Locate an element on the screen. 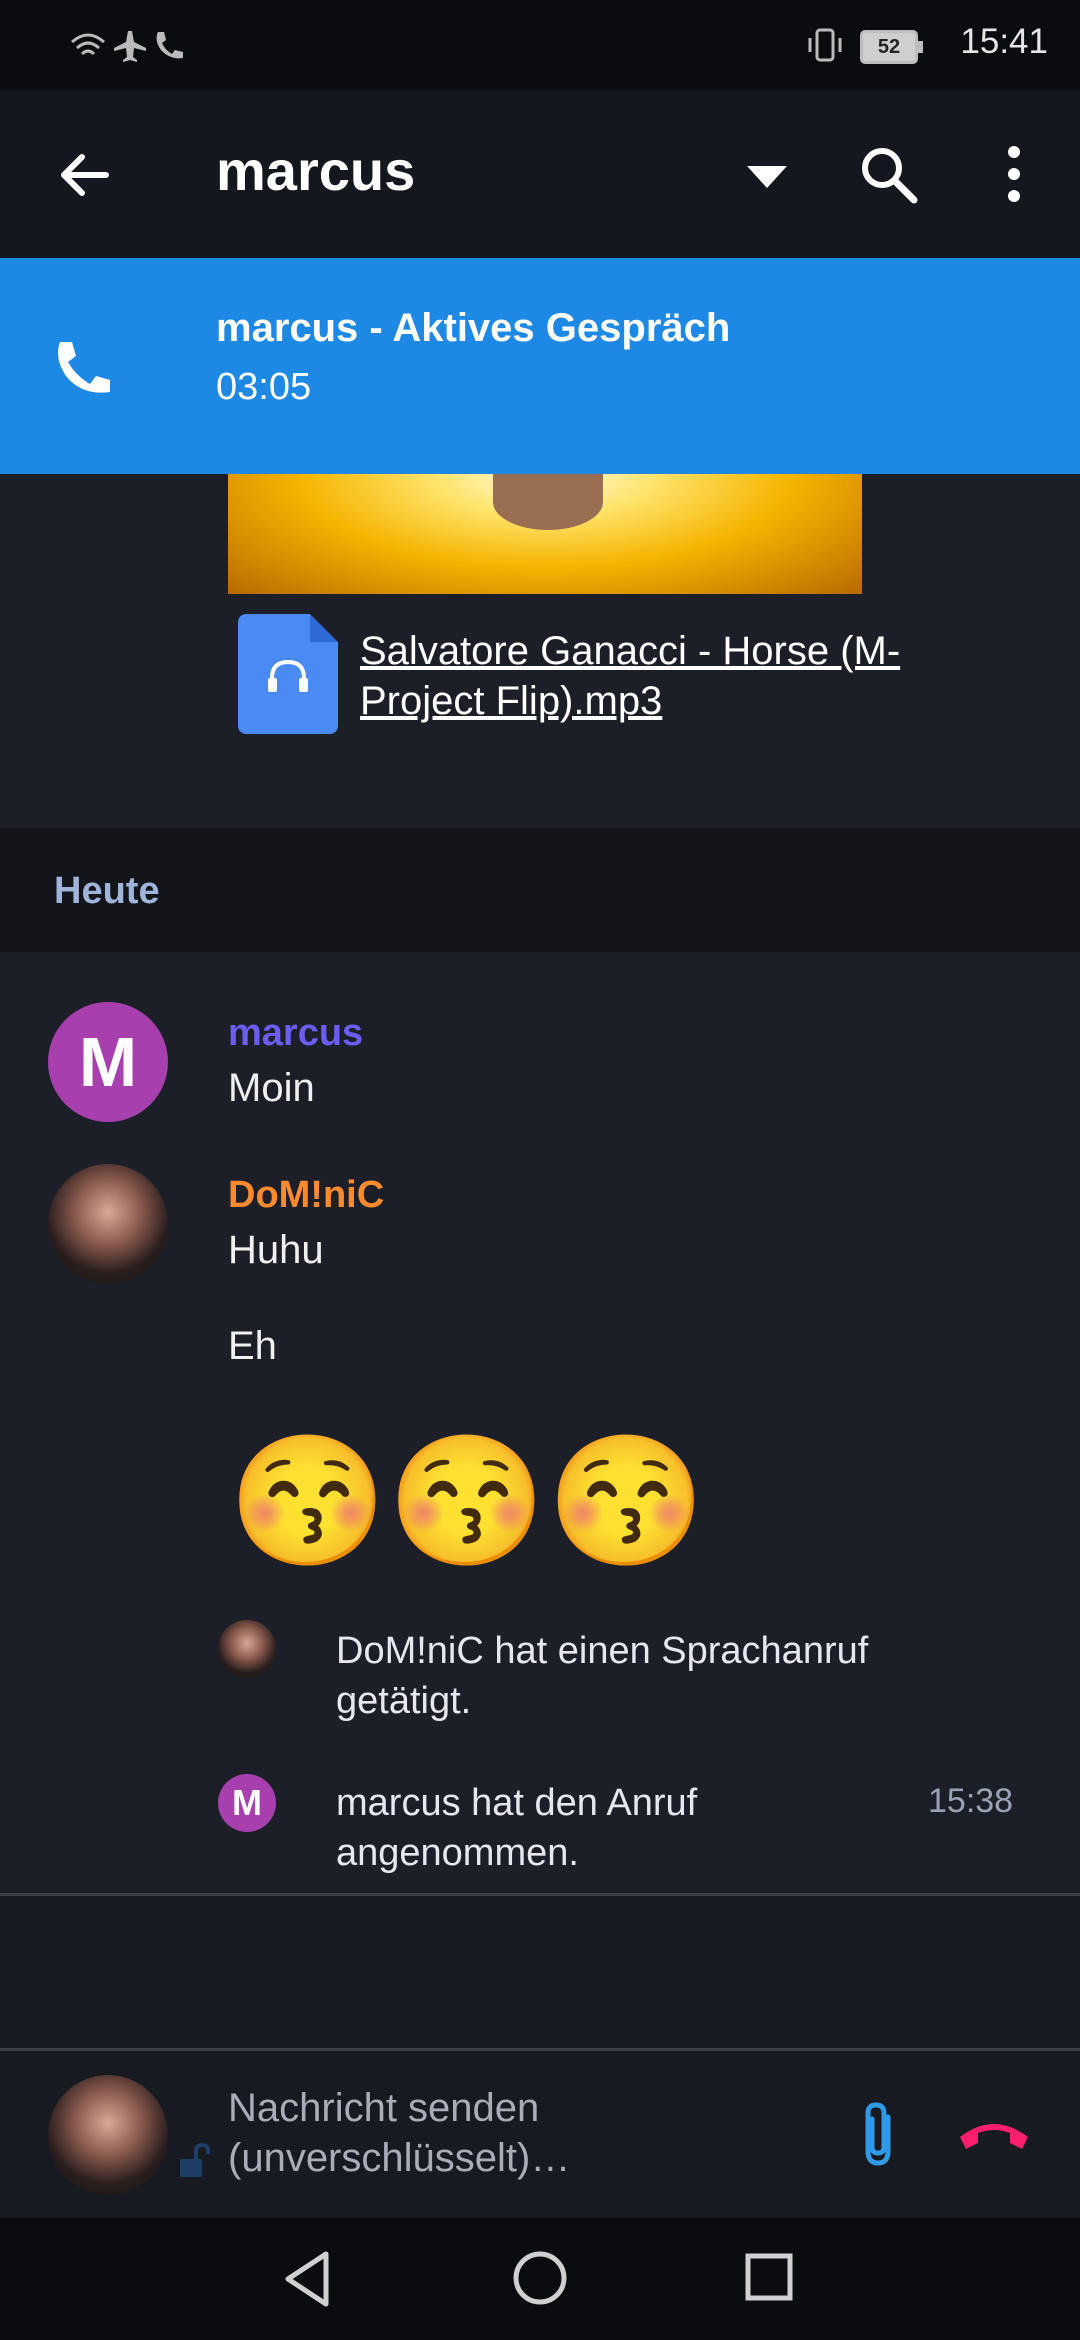  sender-name: DoM!niC is located at coordinates (306, 1195).